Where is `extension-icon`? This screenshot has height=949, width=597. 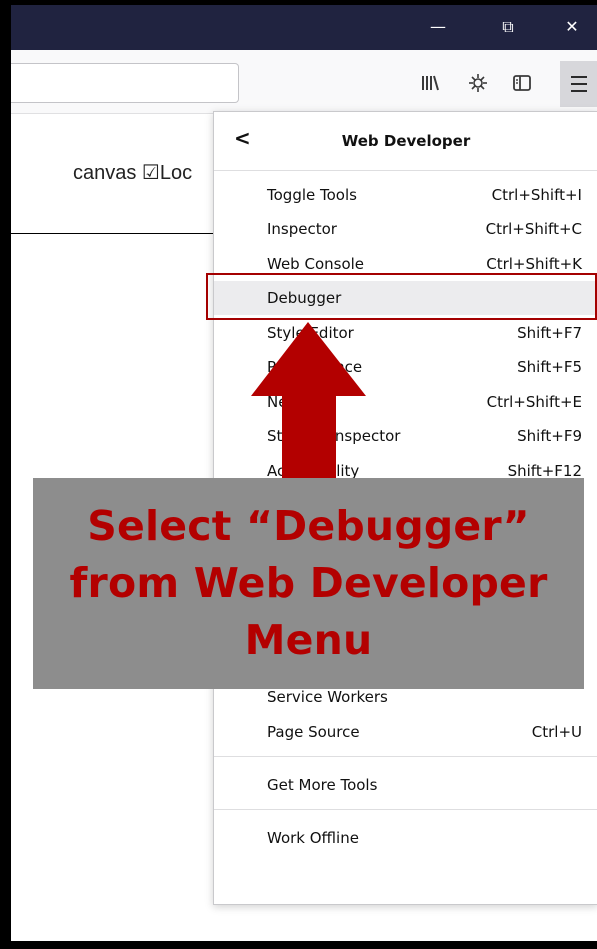
extension-icon is located at coordinates (478, 84).